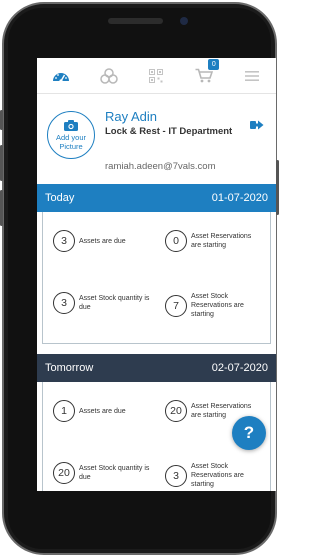 The image size is (320, 557). What do you see at coordinates (239, 198) in the screenshot?
I see `today-date: 01-07-2020` at bounding box center [239, 198].